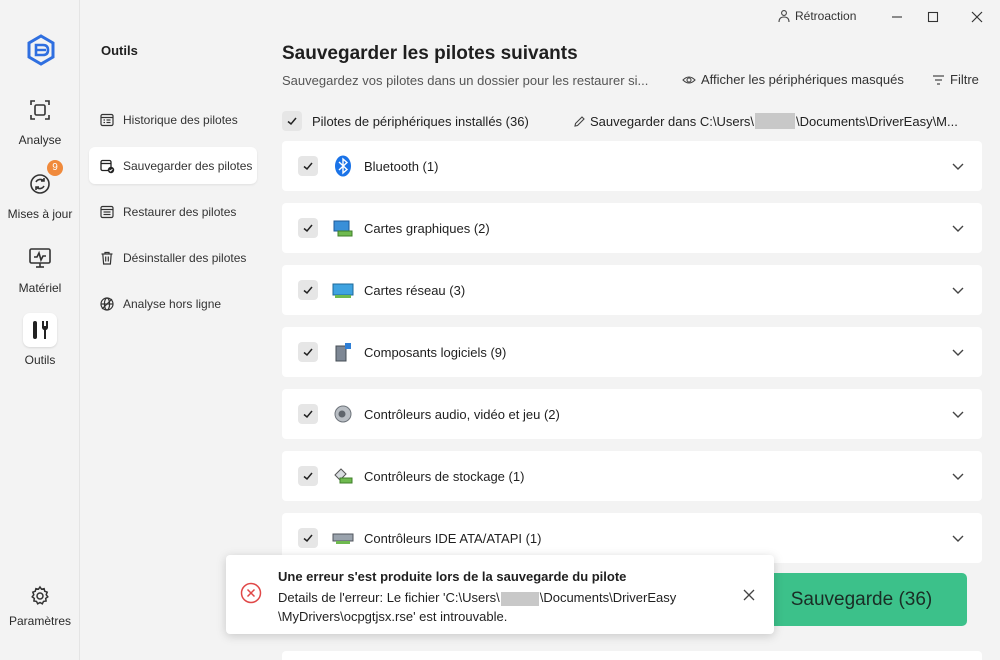 The image size is (1000, 660). I want to click on rail-item-analyse: Analyse, so click(40, 120).